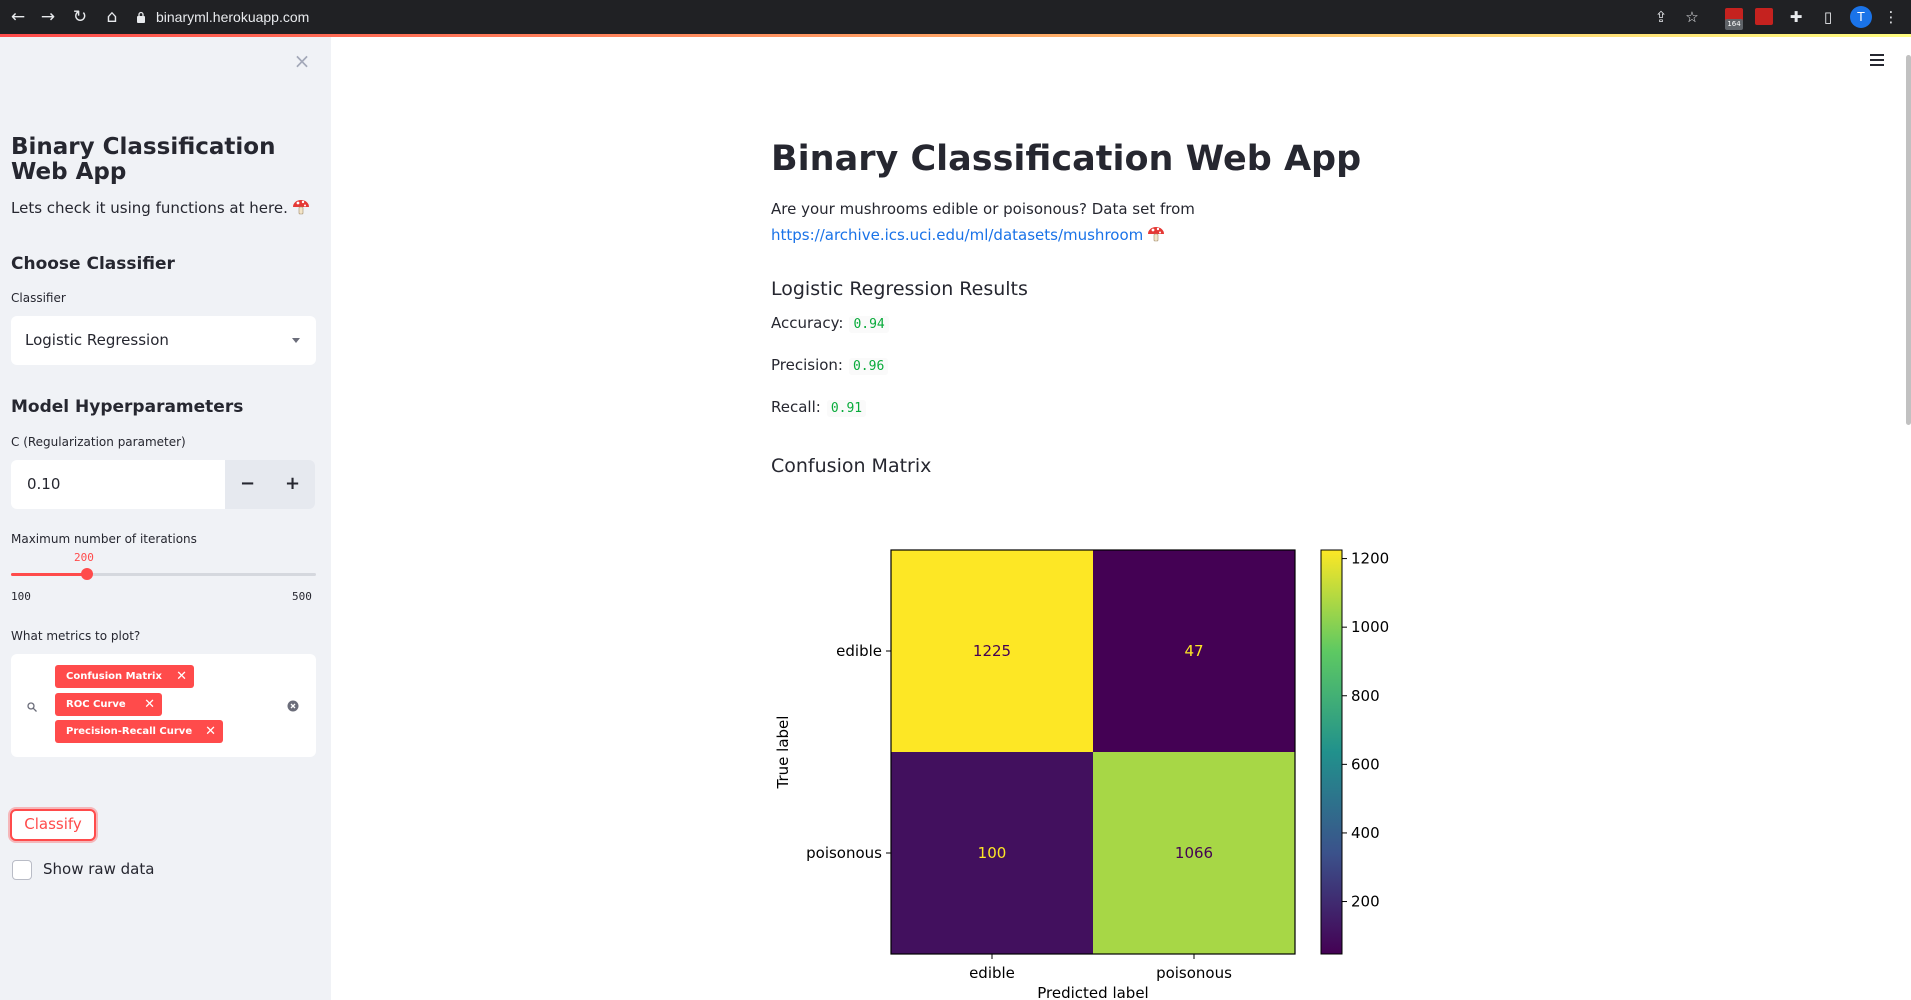 The width and height of the screenshot is (1911, 1000). Describe the element at coordinates (233, 17) in the screenshot. I see `url-text: binaryml.herokuapp.com` at that location.